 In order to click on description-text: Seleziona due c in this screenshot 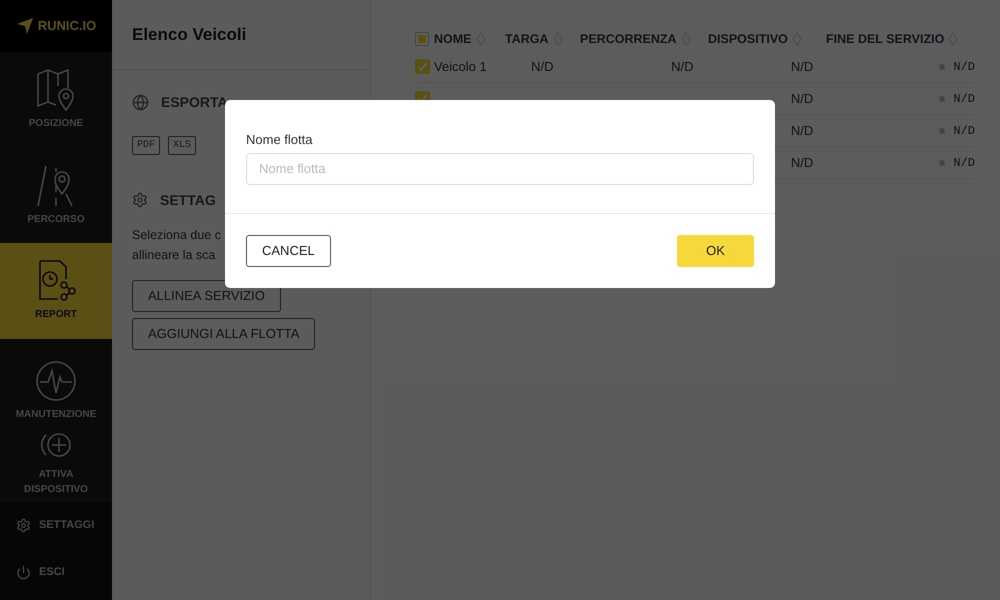, I will do `click(176, 235)`.